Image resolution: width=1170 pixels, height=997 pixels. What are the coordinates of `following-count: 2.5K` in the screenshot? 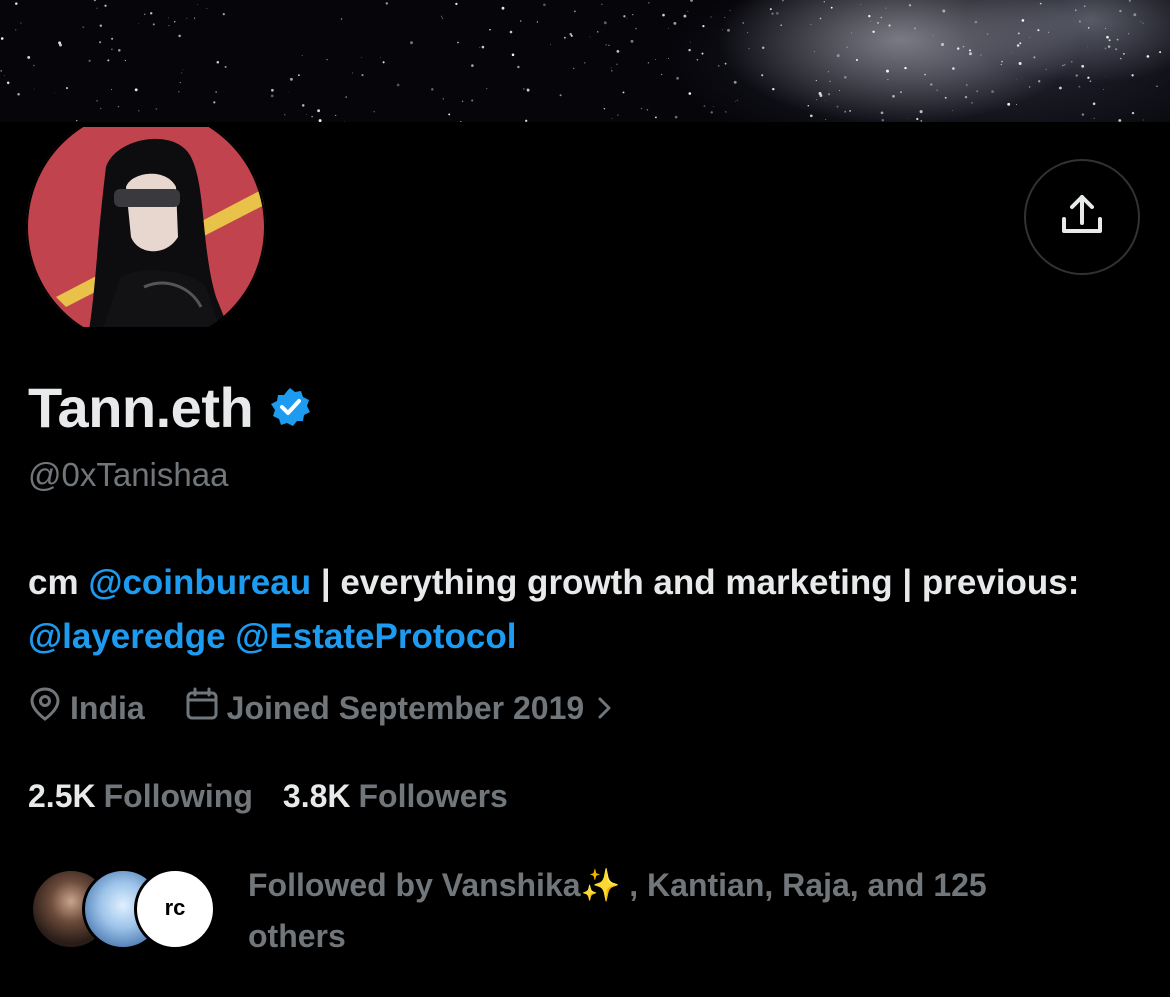 It's located at (62, 795).